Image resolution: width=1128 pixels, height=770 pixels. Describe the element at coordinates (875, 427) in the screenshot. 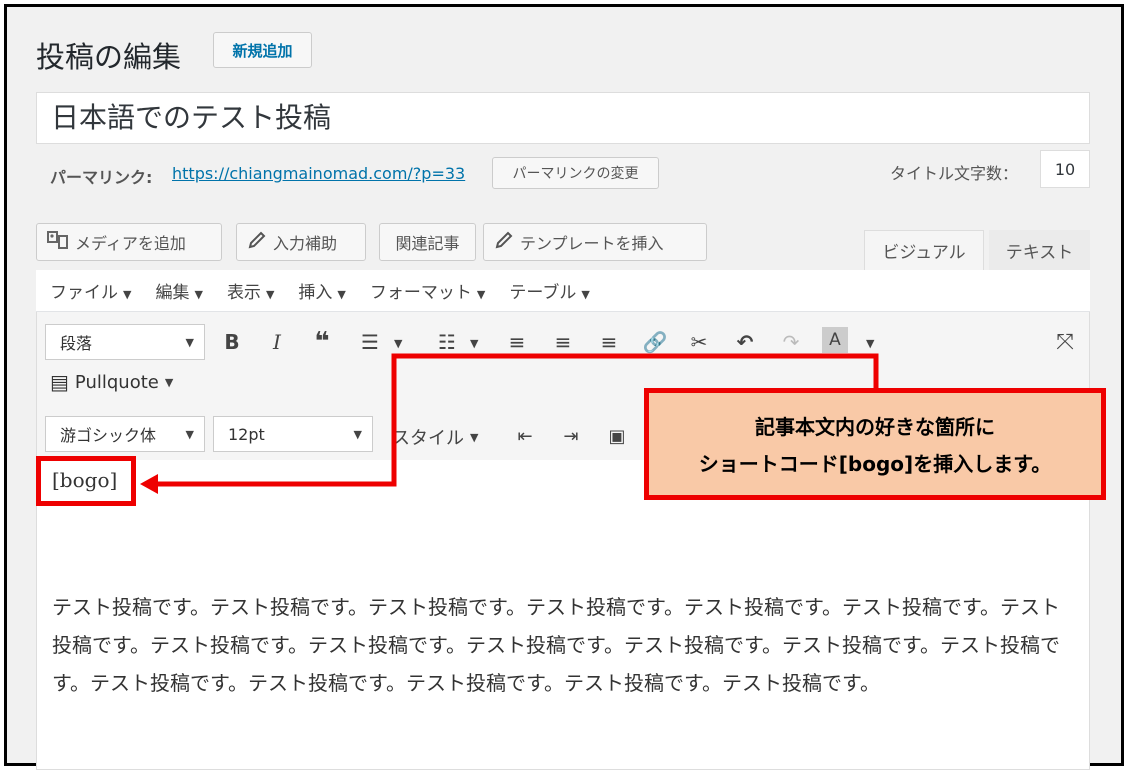

I see `annotation-line-1: 記事本文内の好きな箇所に` at that location.